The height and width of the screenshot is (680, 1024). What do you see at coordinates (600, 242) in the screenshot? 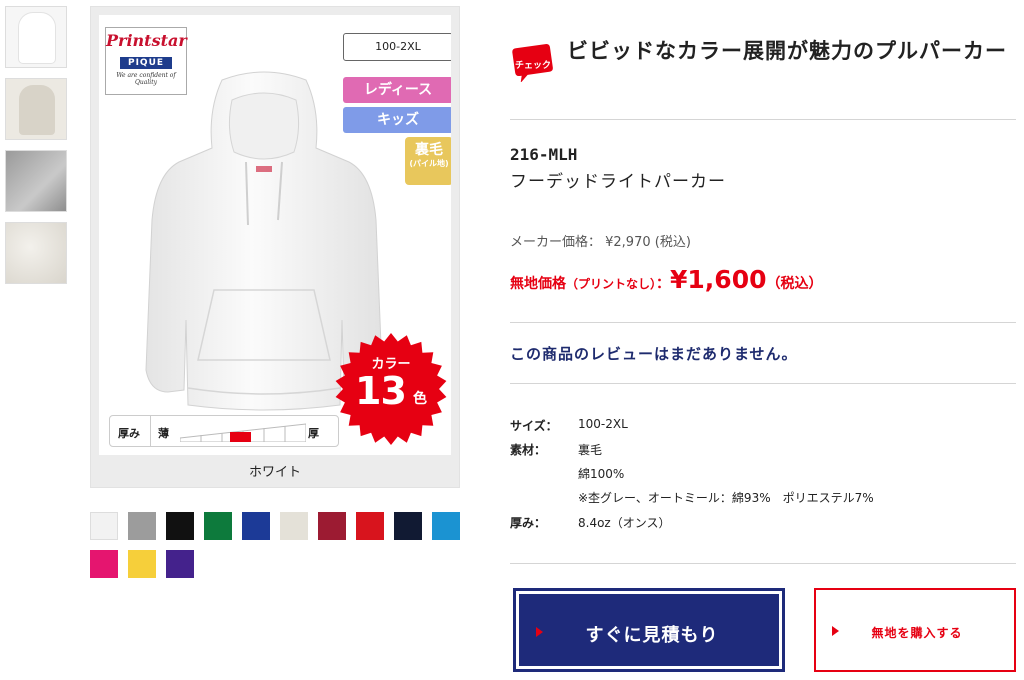
I see `maker-price: メーカー価格： ¥2,970 (税込)` at bounding box center [600, 242].